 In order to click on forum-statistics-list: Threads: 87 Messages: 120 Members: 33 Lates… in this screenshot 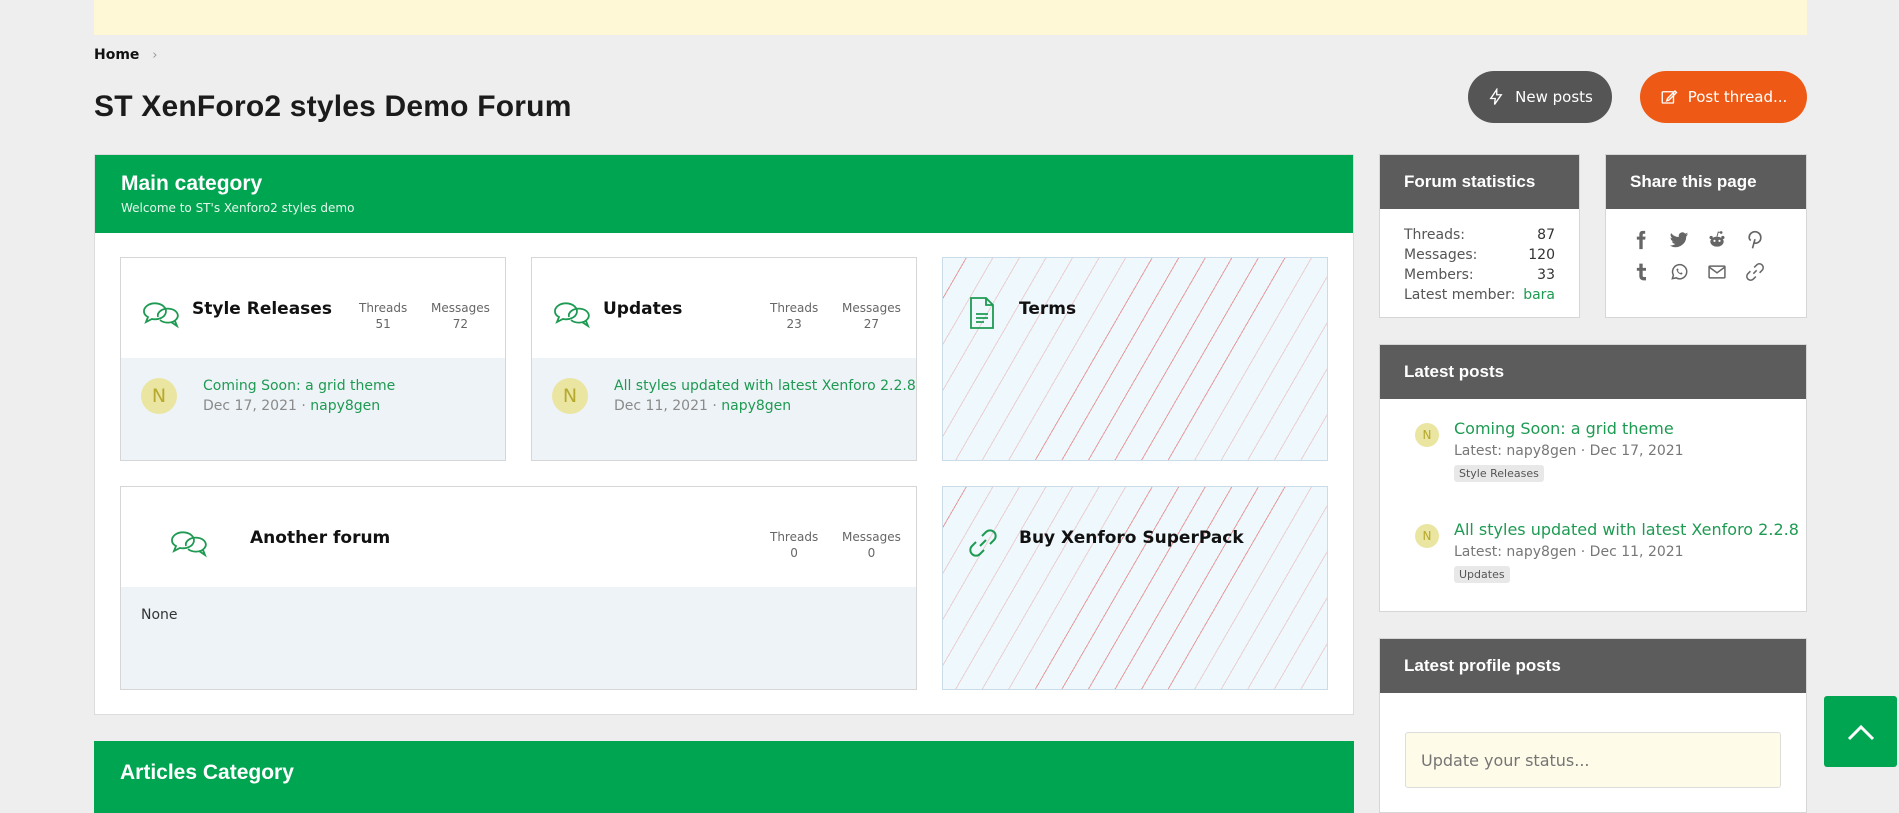, I will do `click(1479, 265)`.